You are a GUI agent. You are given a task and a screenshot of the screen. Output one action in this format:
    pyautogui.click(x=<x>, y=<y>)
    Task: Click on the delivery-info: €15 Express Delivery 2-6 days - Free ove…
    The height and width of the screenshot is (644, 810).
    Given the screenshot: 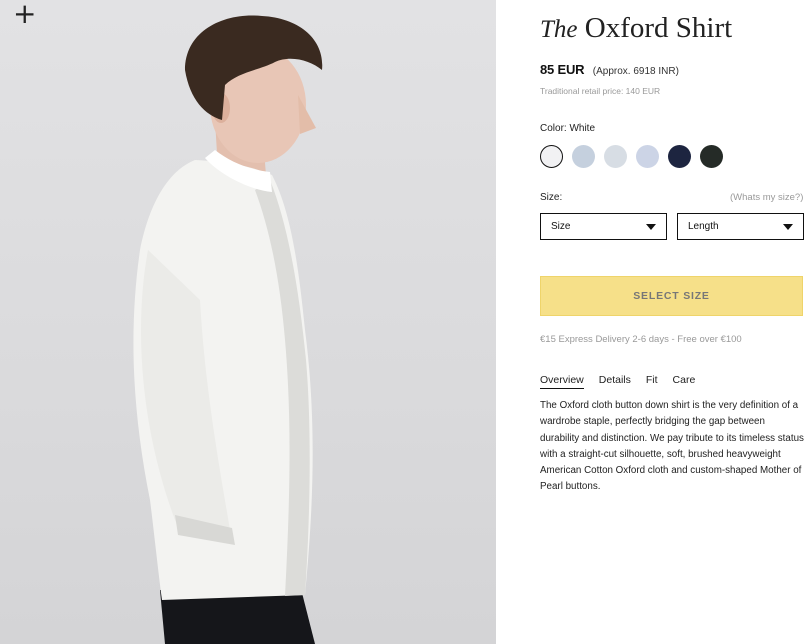 What is the action you would take?
    pyautogui.click(x=641, y=339)
    